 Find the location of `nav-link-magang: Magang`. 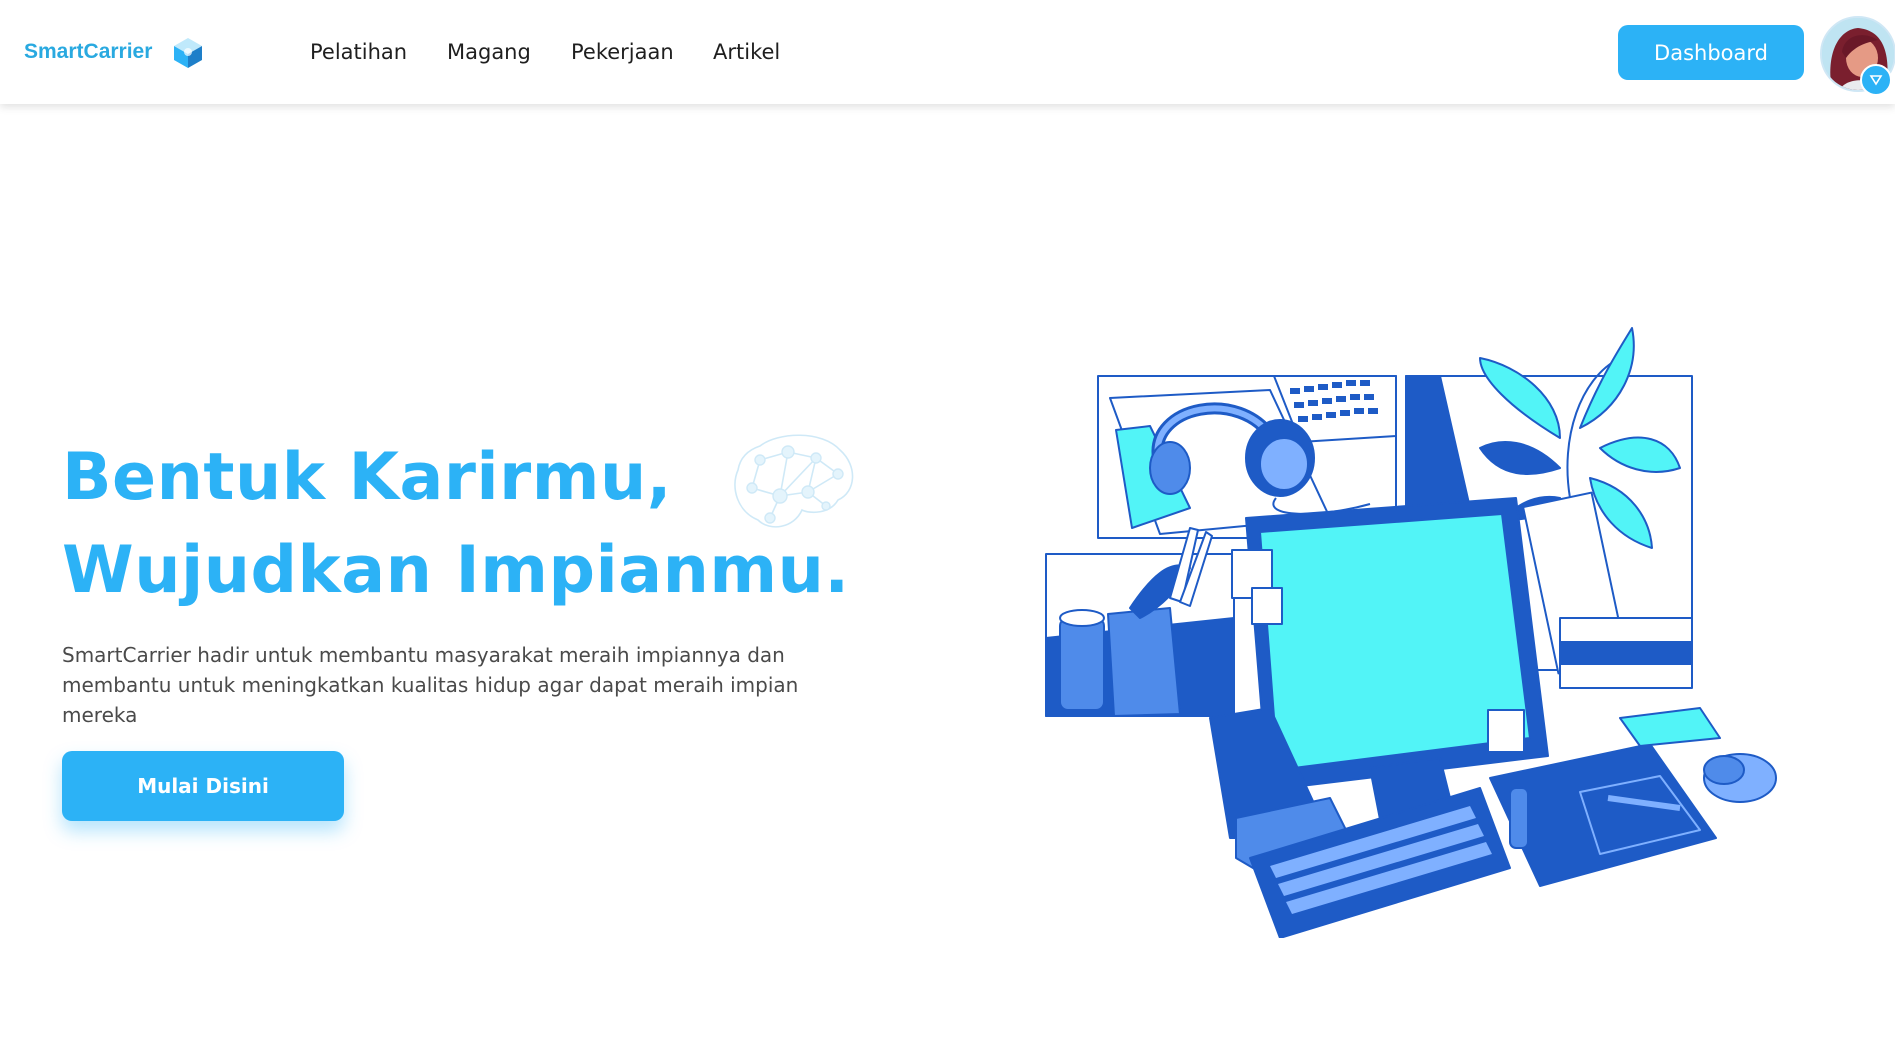

nav-link-magang: Magang is located at coordinates (489, 52).